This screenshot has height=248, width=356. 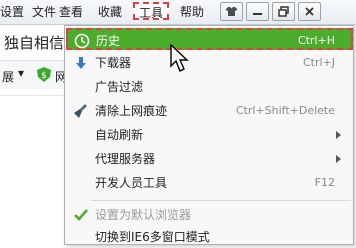 What do you see at coordinates (192, 12) in the screenshot?
I see `menu-help: 帮助` at bounding box center [192, 12].